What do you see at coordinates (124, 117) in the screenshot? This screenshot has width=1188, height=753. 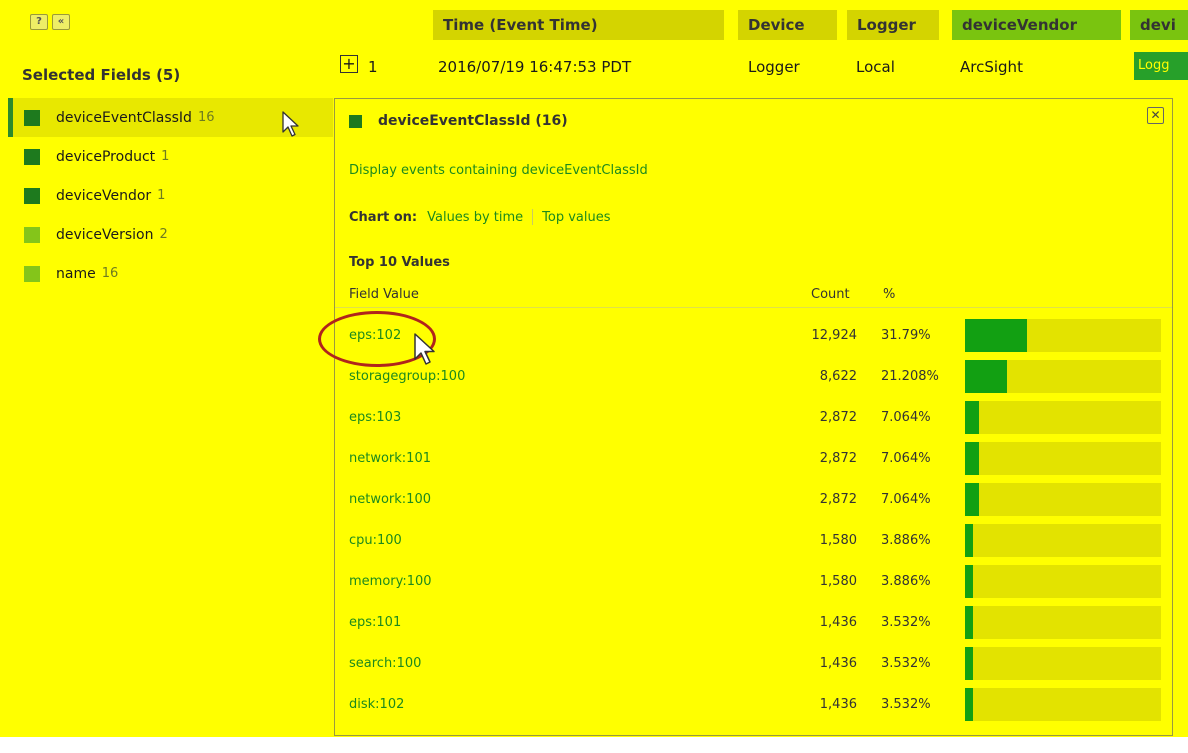 I see `field-name: deviceEventClassId` at bounding box center [124, 117].